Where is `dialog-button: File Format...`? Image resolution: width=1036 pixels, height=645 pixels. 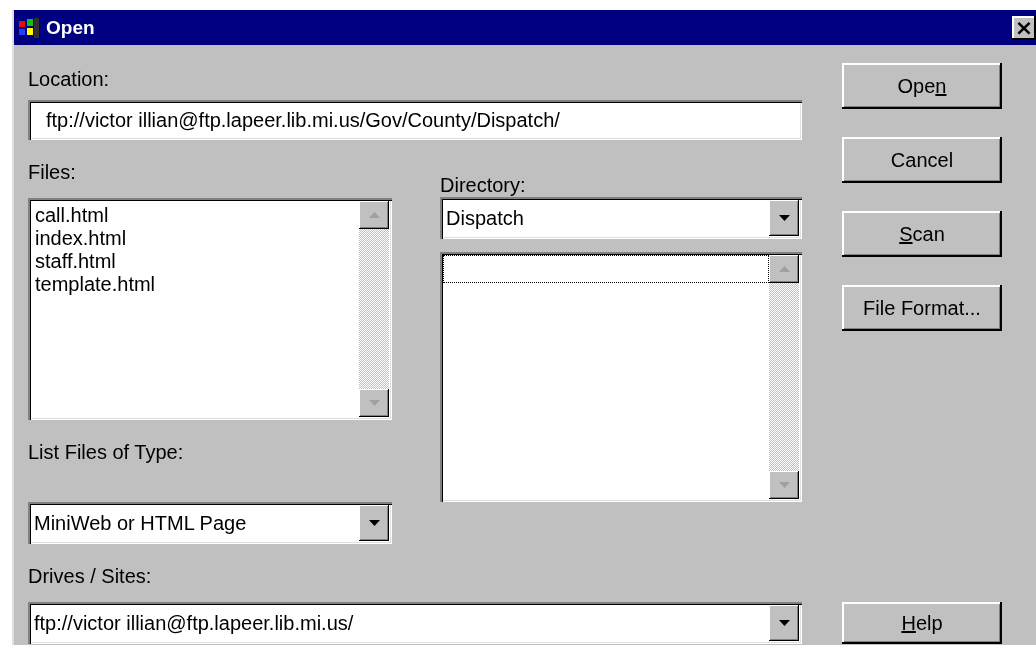
dialog-button: File Format... is located at coordinates (922, 308).